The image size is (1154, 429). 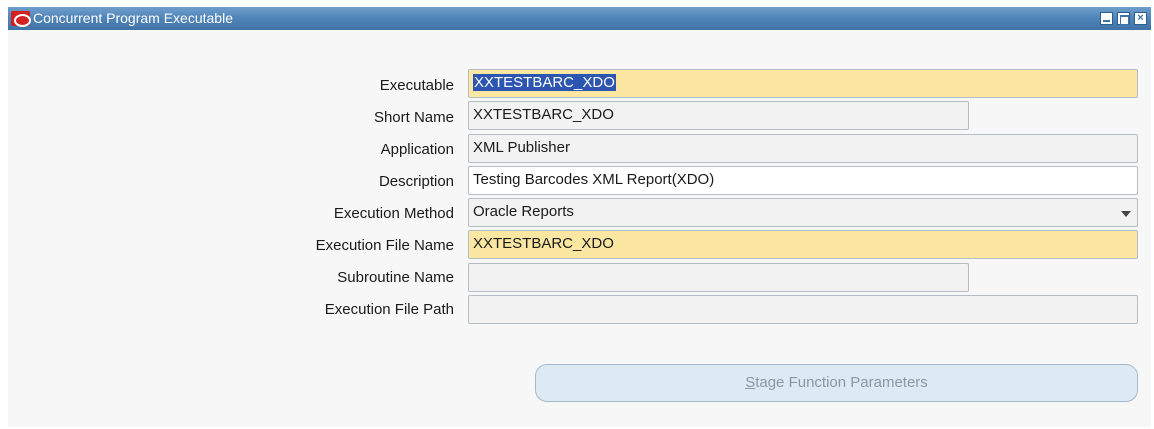 I want to click on stage-function-parameters-button: Stage Function Parameters, so click(x=836, y=383).